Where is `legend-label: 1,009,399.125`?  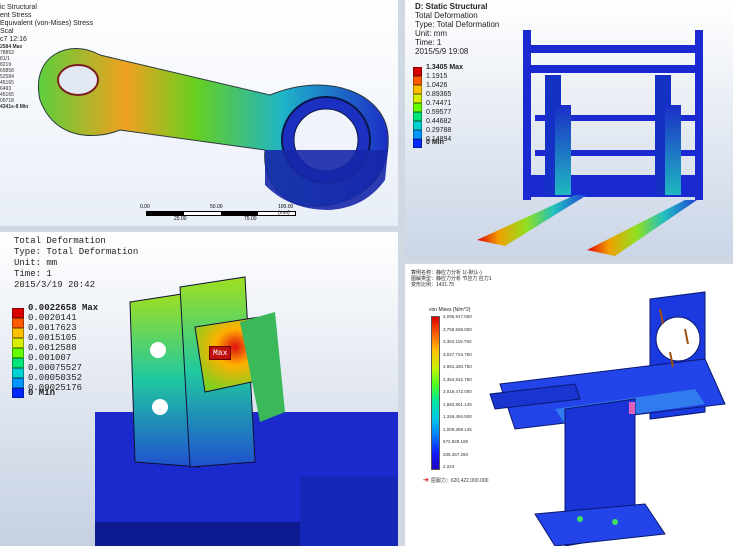
legend-label: 1,009,399.125 is located at coordinates (457, 429).